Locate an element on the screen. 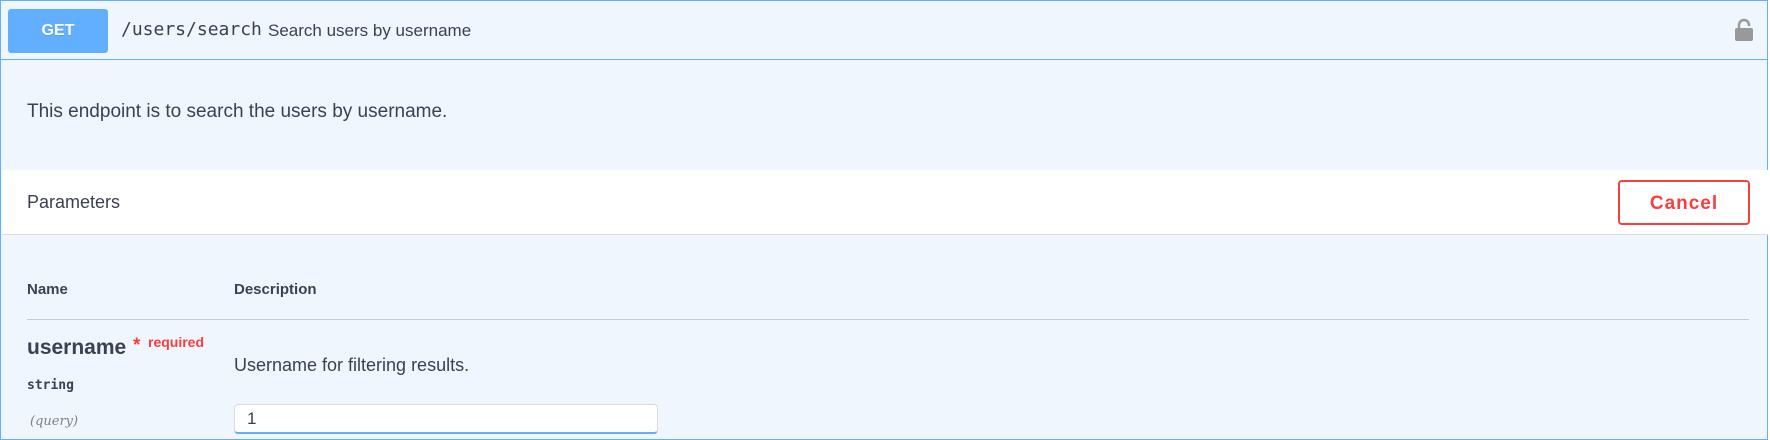 This screenshot has height=440, width=1770. endpoint-path: /users/search is located at coordinates (191, 29).